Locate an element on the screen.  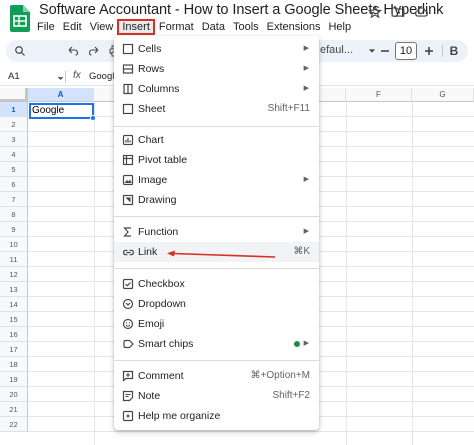
insert-comment-item: Comment ⌘+Option+M is located at coordinates (216, 376).